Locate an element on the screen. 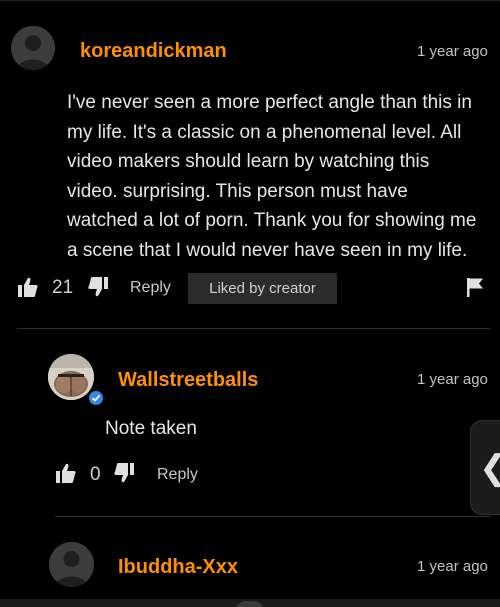 This screenshot has width=500, height=607. comment-body-line: video. surprising. This person must have is located at coordinates (237, 191).